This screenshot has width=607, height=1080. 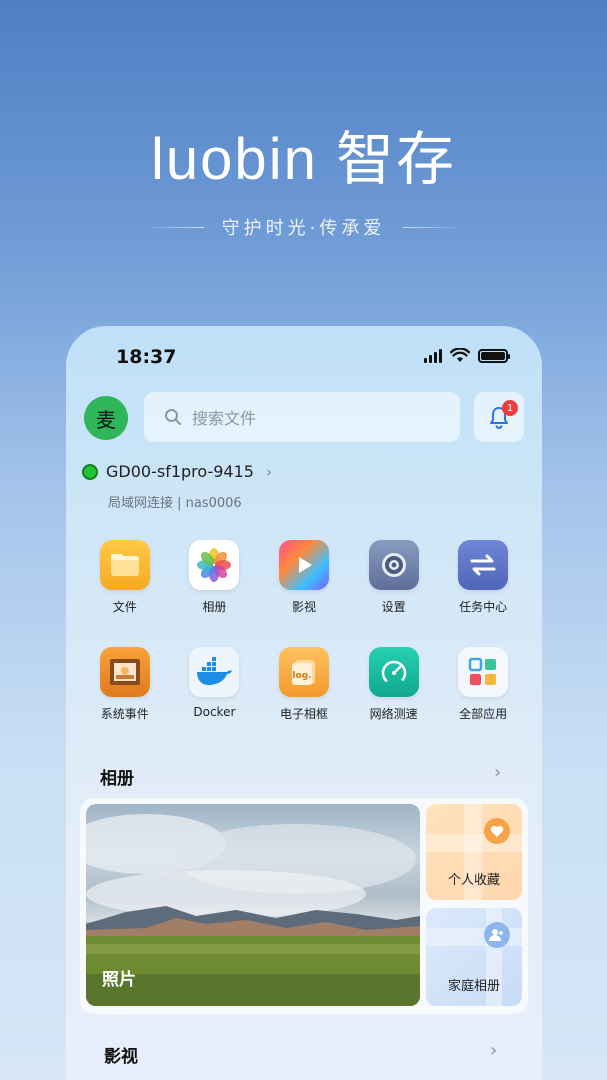 What do you see at coordinates (499, 417) in the screenshot?
I see `notification-button: 1` at bounding box center [499, 417].